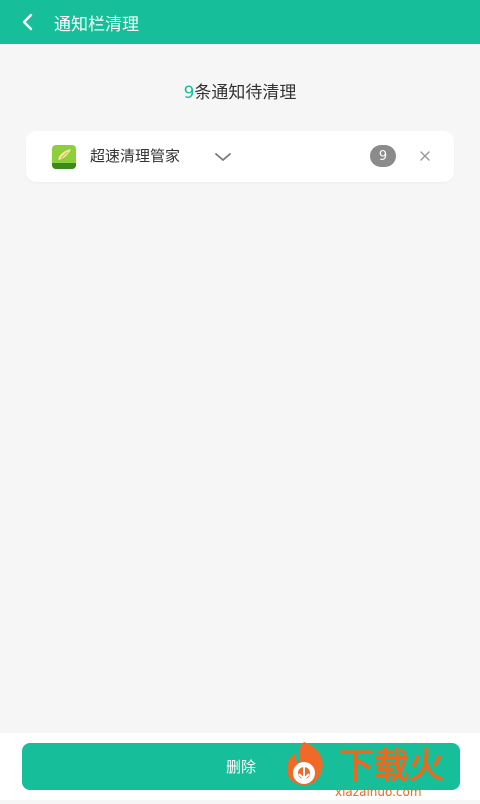  What do you see at coordinates (378, 792) in the screenshot?
I see `watermark-url: xiazaihuo.com` at bounding box center [378, 792].